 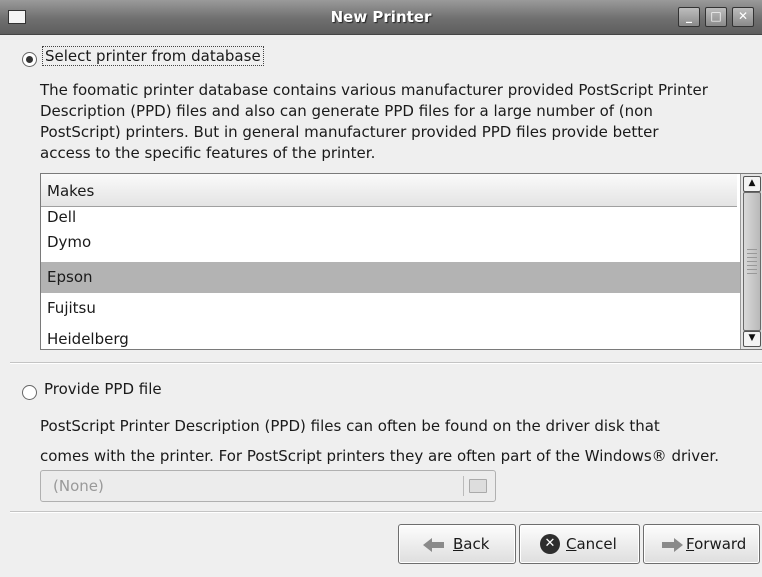 I want to click on close-button: ✕, so click(x=743, y=17).